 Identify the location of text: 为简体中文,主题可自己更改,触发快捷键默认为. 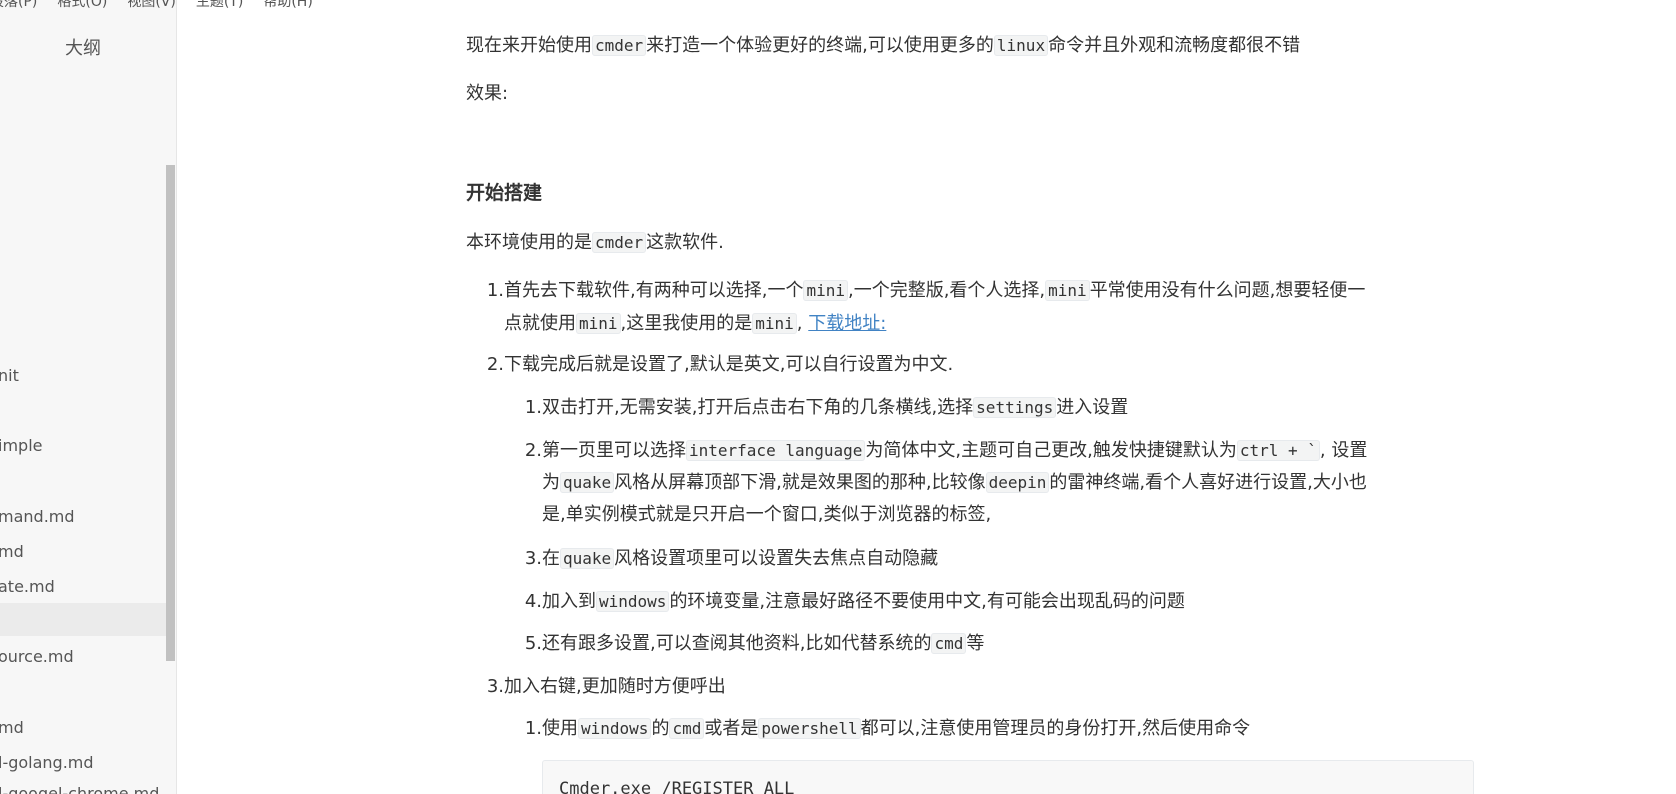
(1051, 450).